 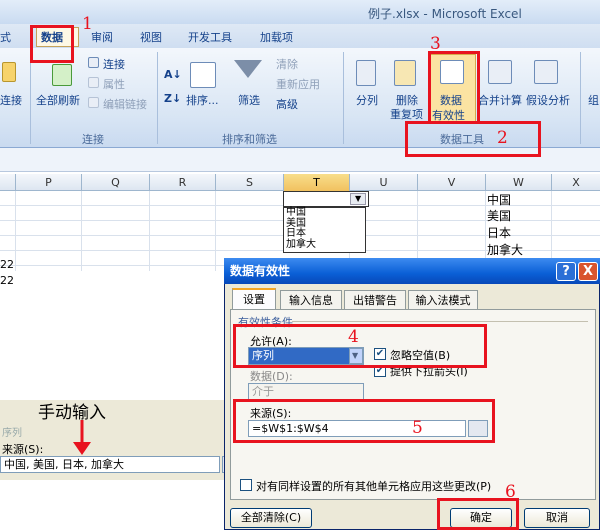 What do you see at coordinates (575, 182) in the screenshot?
I see `column-header: X` at bounding box center [575, 182].